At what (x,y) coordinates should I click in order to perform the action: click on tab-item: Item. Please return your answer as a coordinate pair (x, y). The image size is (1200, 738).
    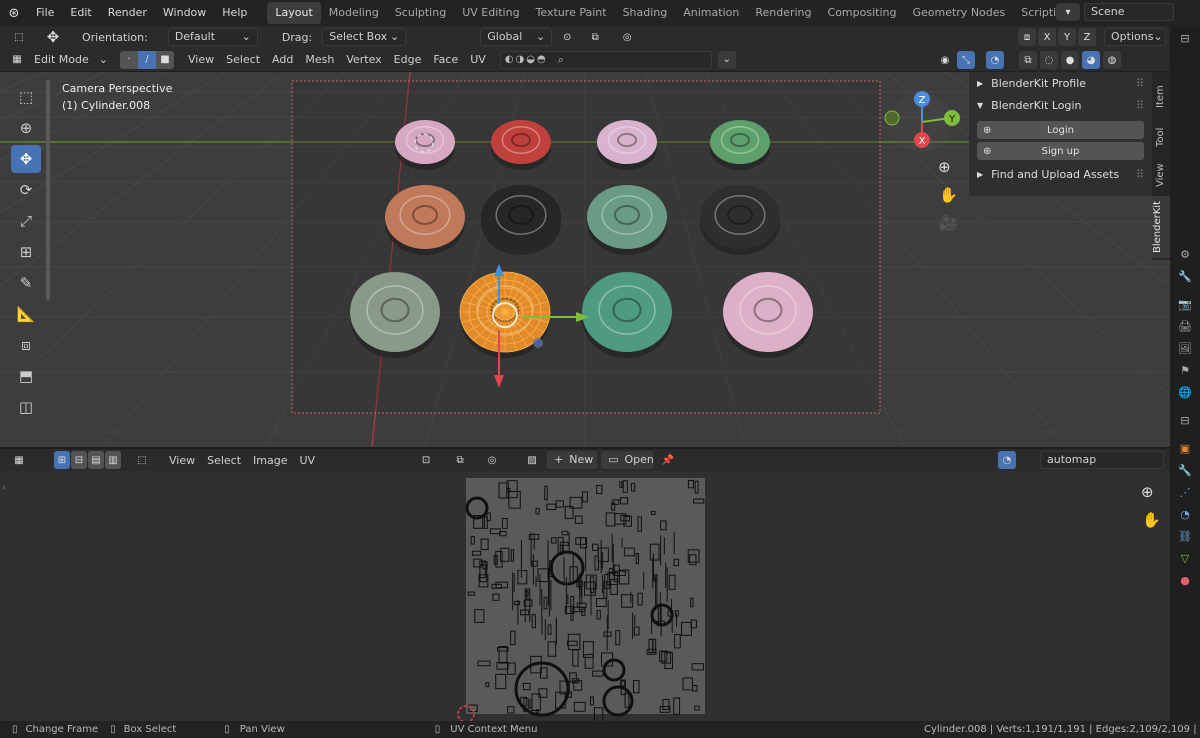
    Looking at the image, I should click on (1160, 97).